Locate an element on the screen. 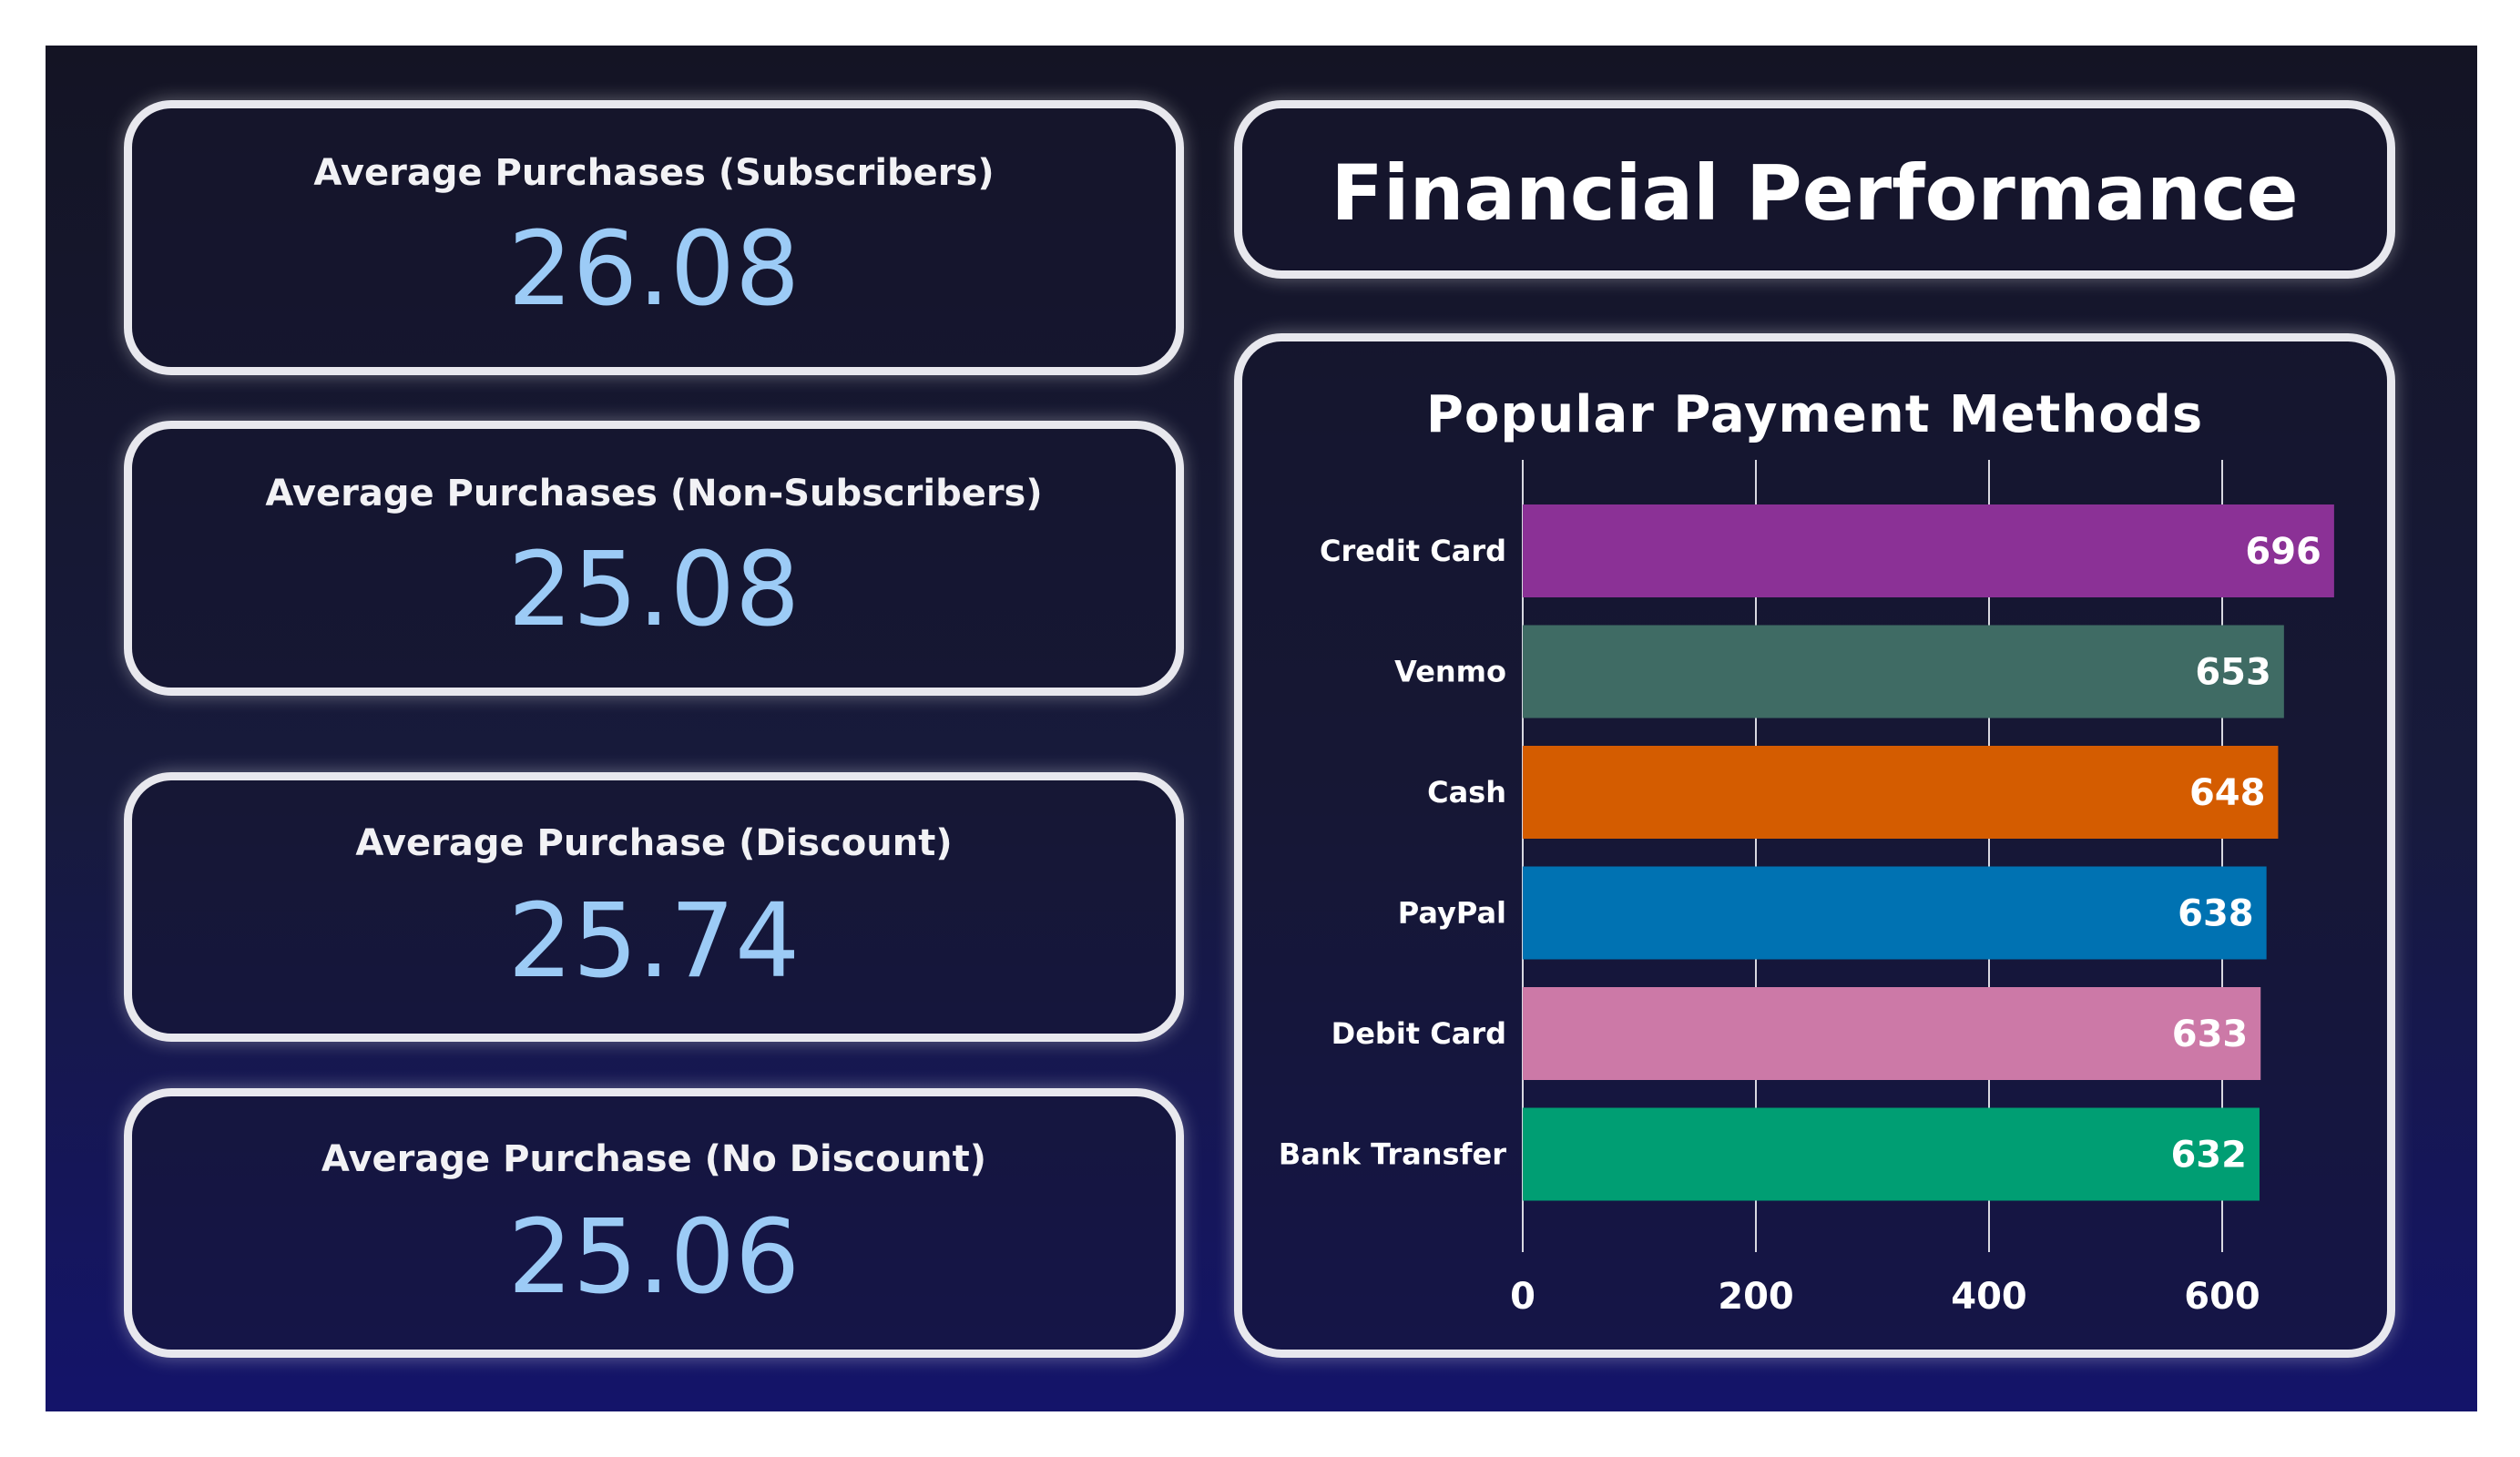 This screenshot has width=2520, height=1457. title-card: Financial Performance is located at coordinates (1814, 189).